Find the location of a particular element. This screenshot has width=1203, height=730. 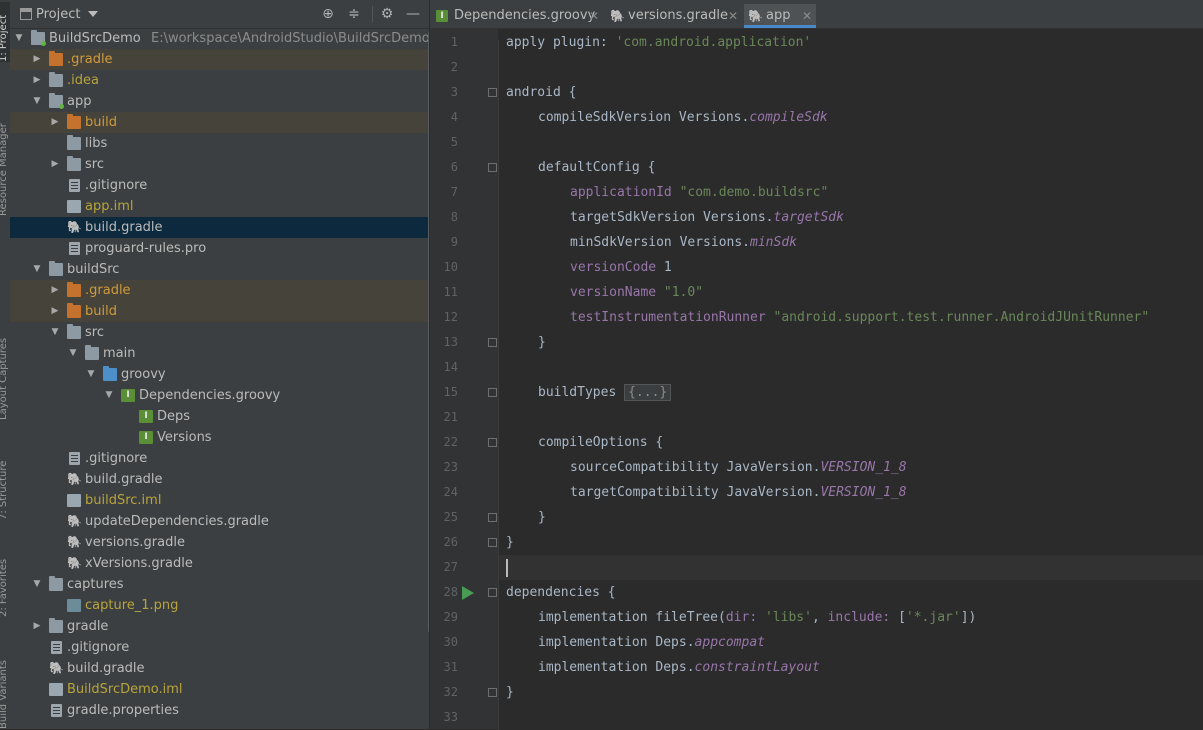

tree-item: ▼ buildSrc is located at coordinates (219, 269).